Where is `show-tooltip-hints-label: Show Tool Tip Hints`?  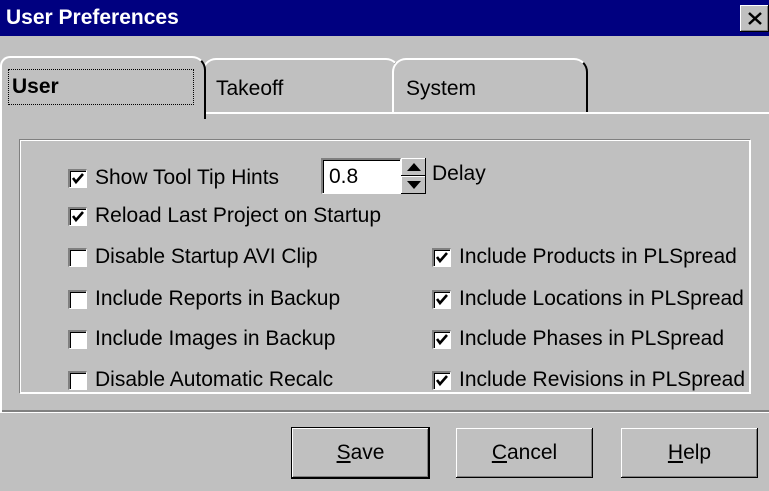
show-tooltip-hints-label: Show Tool Tip Hints is located at coordinates (187, 177).